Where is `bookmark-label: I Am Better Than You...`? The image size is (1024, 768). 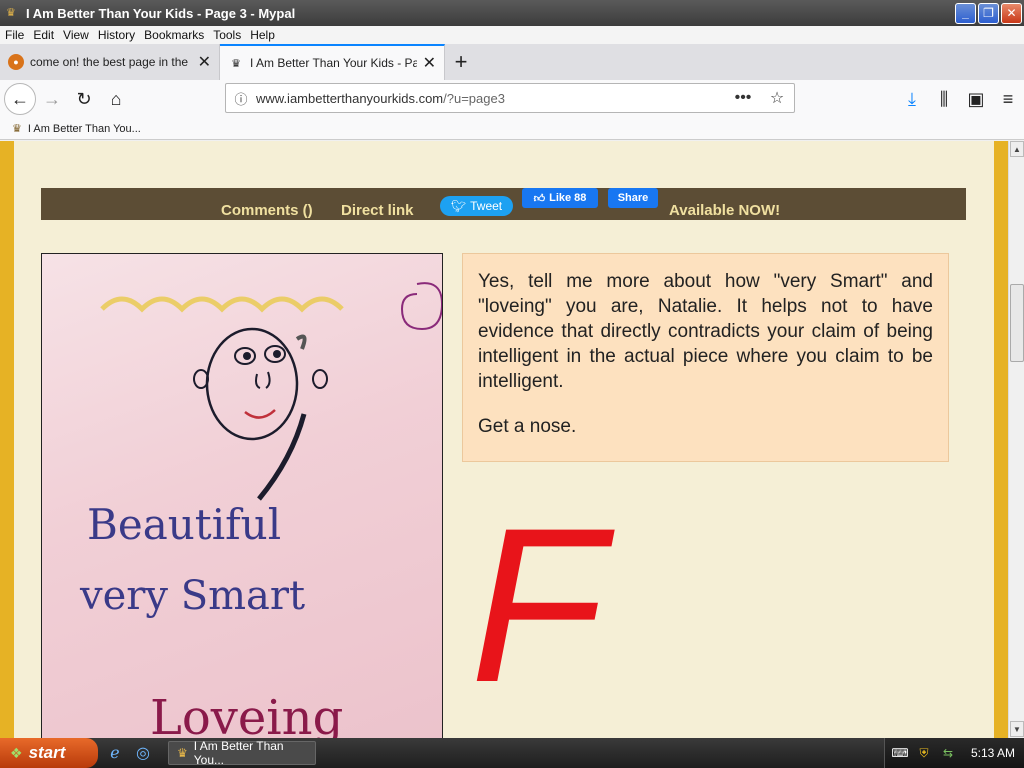
bookmark-label: I Am Better Than You... is located at coordinates (84, 128).